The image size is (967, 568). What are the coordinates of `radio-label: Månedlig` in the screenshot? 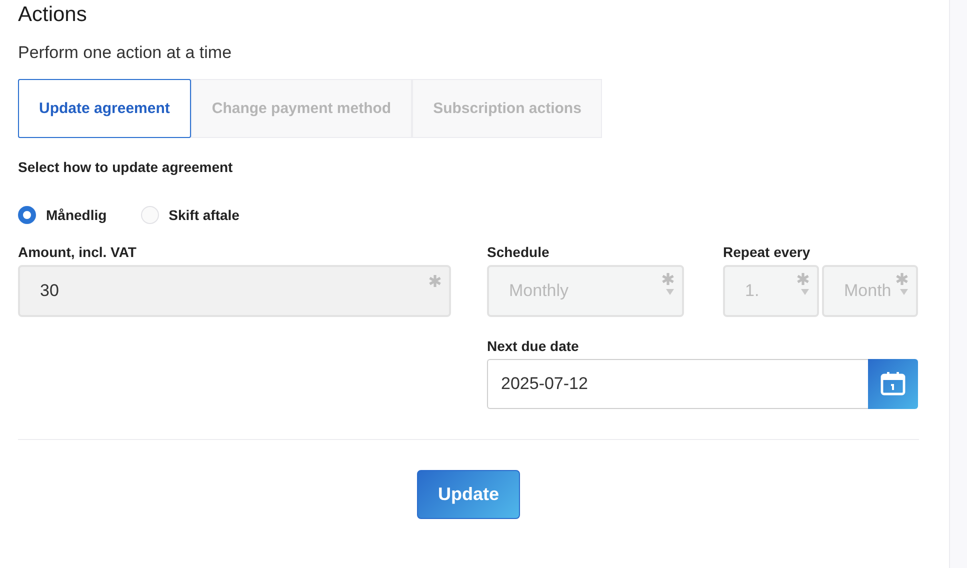 It's located at (76, 215).